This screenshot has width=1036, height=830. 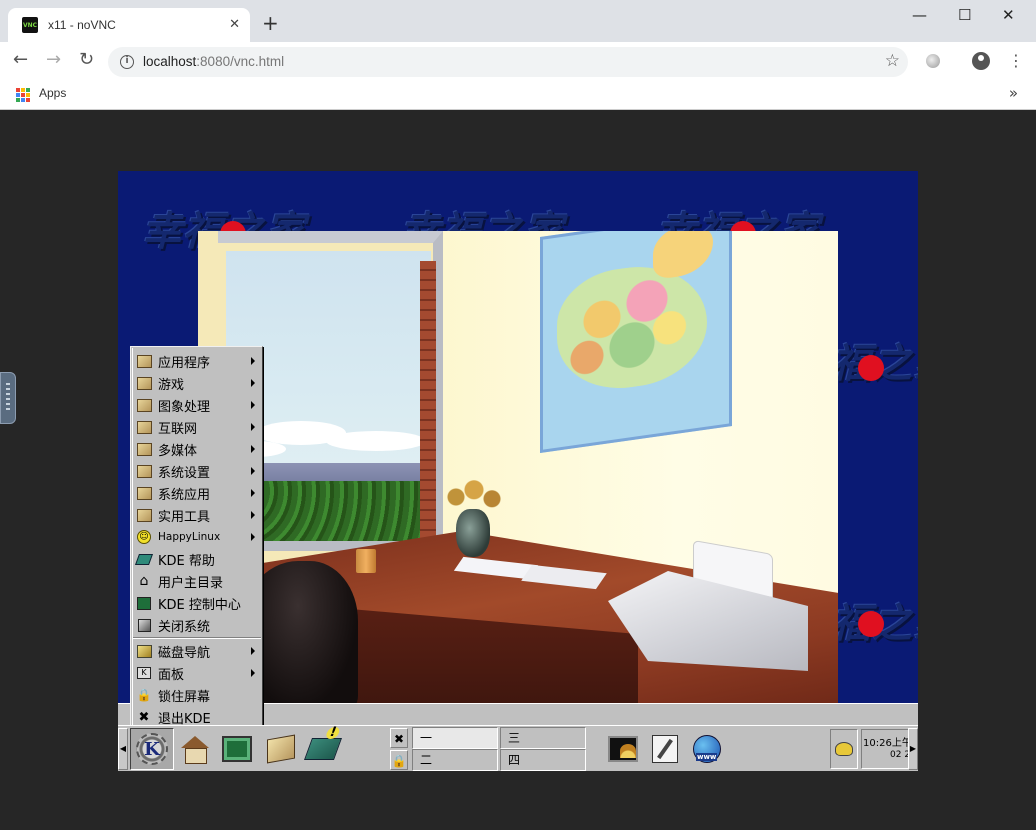 What do you see at coordinates (197, 673) in the screenshot?
I see `kmenu-item: K 面板` at bounding box center [197, 673].